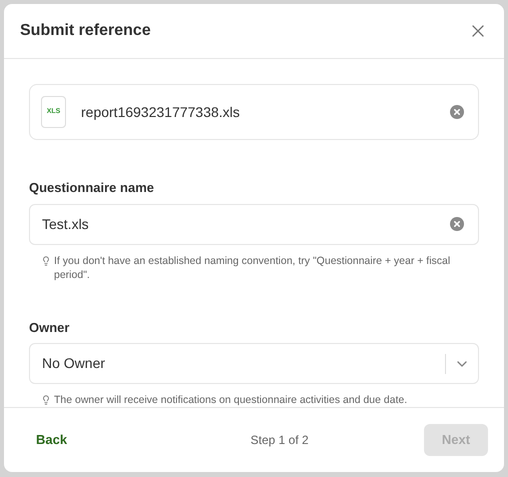 This screenshot has height=477, width=508. Describe the element at coordinates (279, 441) in the screenshot. I see `step-indicator: Step 1 of 2` at that location.